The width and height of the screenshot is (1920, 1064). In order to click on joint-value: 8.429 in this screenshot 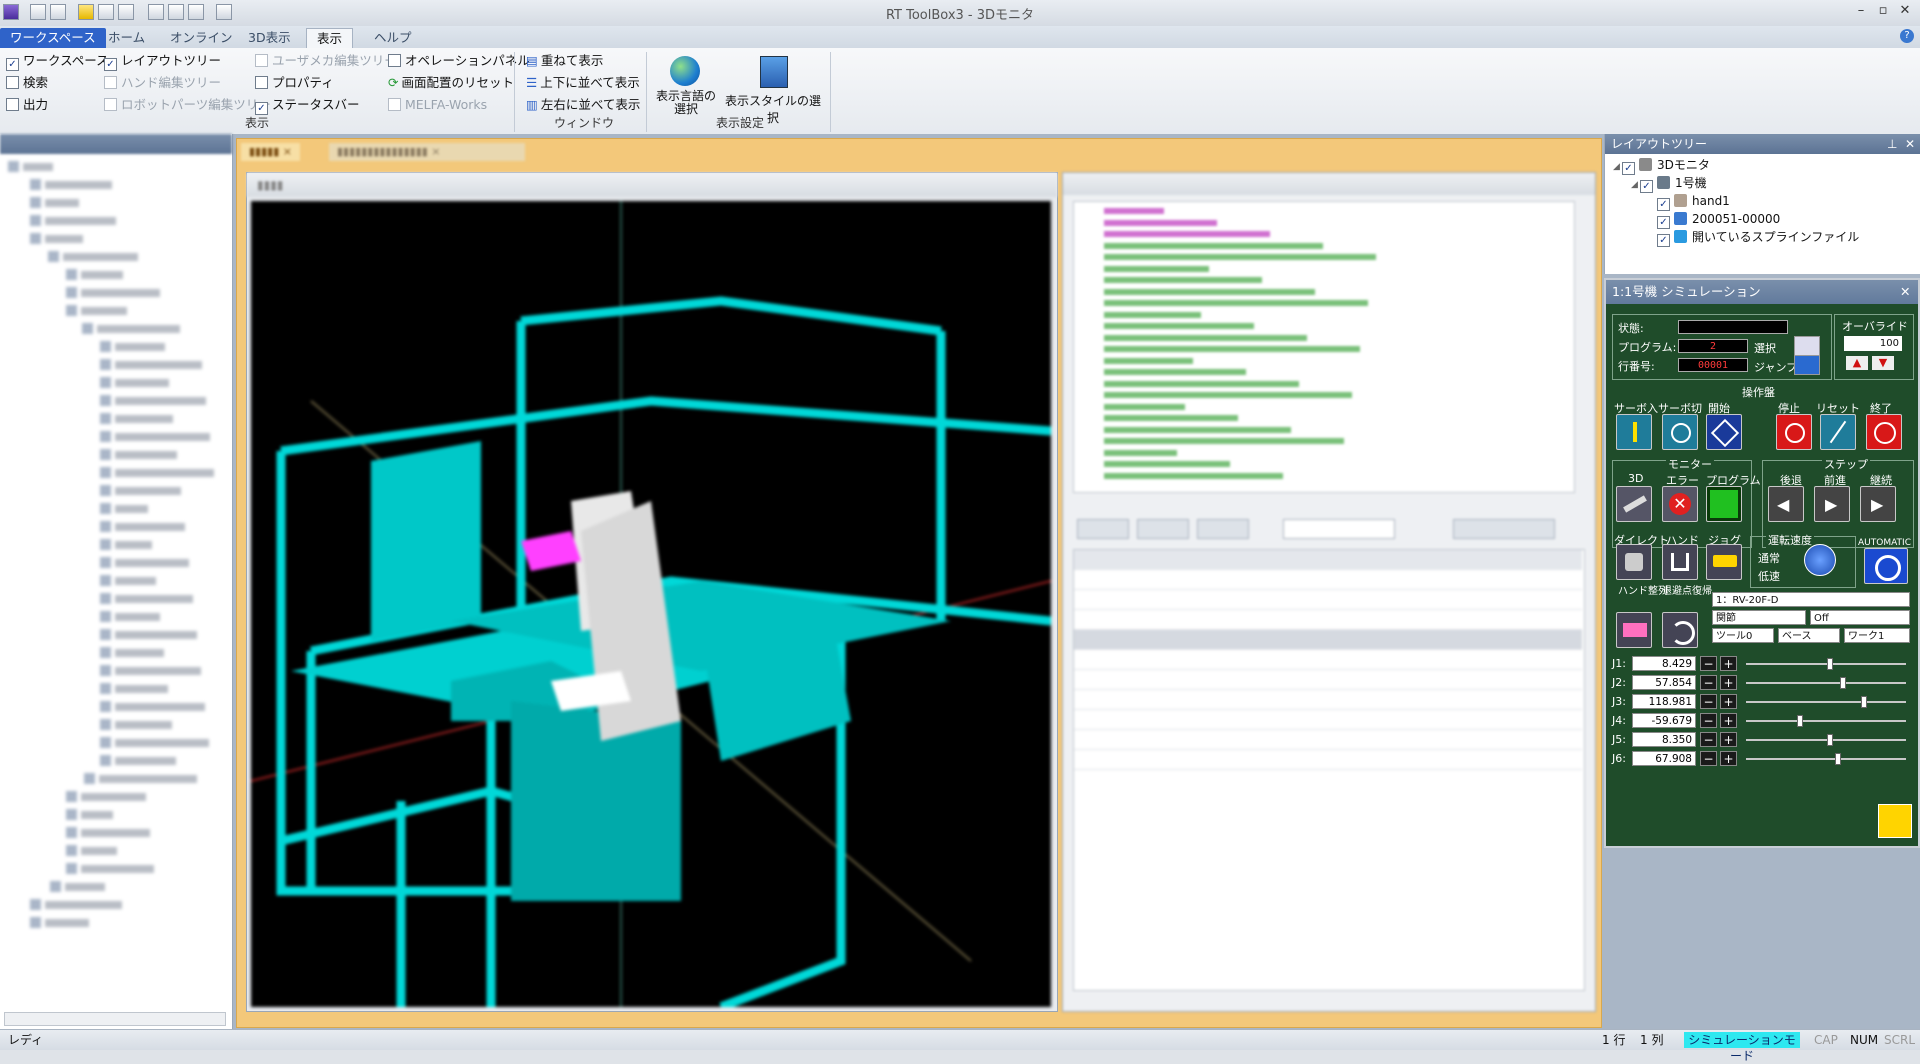, I will do `click(1664, 663)`.